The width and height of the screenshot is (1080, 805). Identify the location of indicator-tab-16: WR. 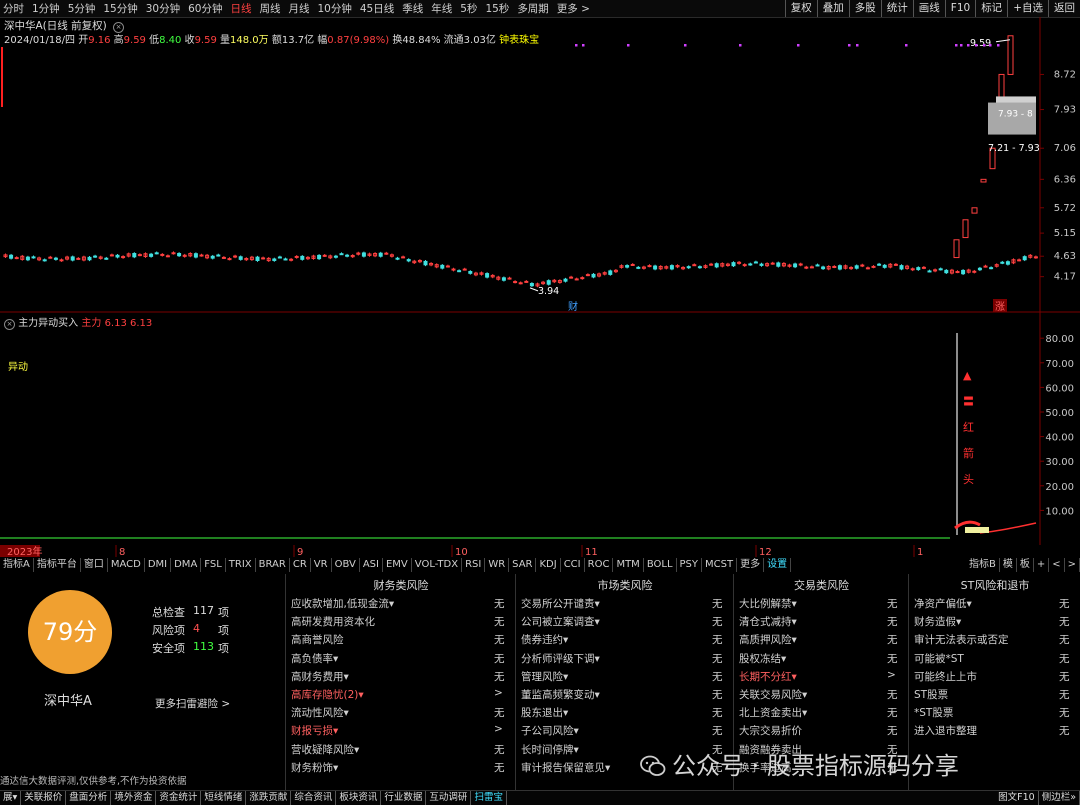
(497, 565).